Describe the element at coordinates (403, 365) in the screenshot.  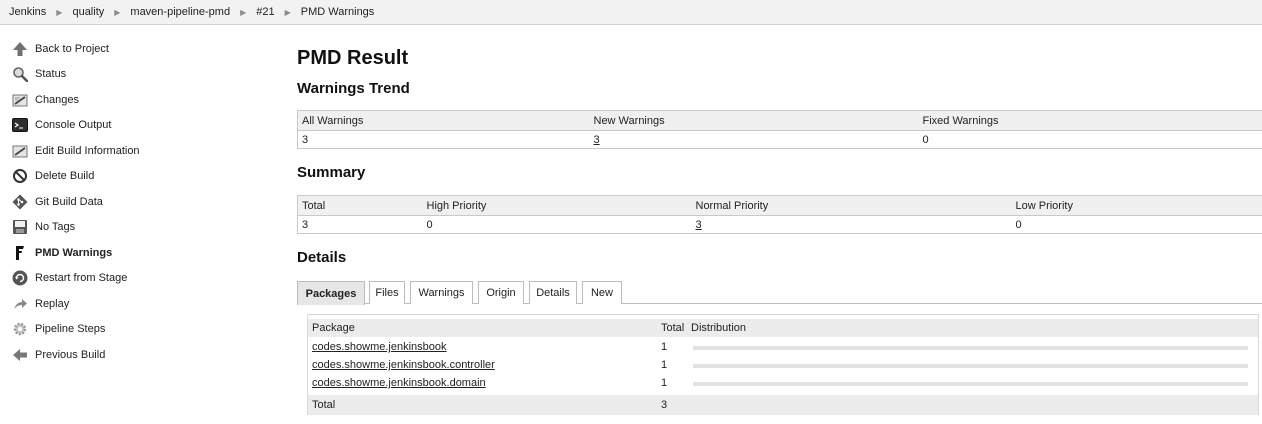
I see `package-link: codes.showme.jenkinsbook.controller` at that location.